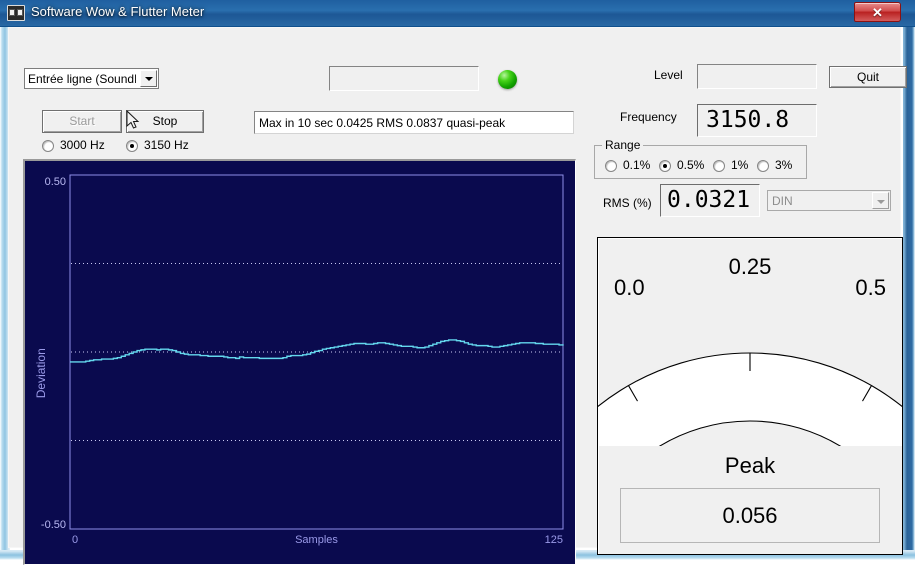 The height and width of the screenshot is (569, 915). What do you see at coordinates (691, 165) in the screenshot?
I see `radio-range-0-5-label: 0.5%` at bounding box center [691, 165].